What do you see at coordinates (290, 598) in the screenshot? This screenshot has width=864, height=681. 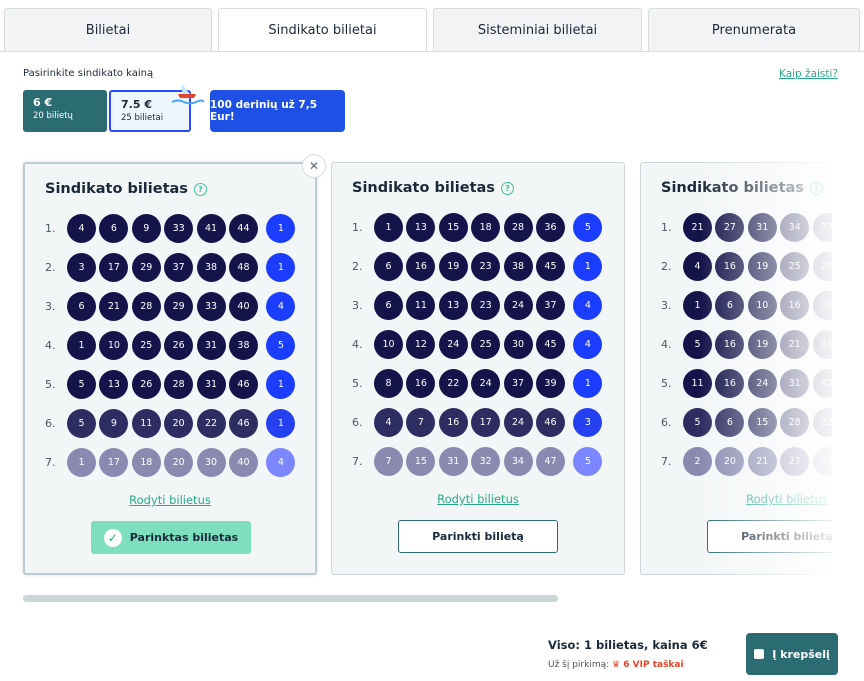 I see `carousel-scrollbar` at bounding box center [290, 598].